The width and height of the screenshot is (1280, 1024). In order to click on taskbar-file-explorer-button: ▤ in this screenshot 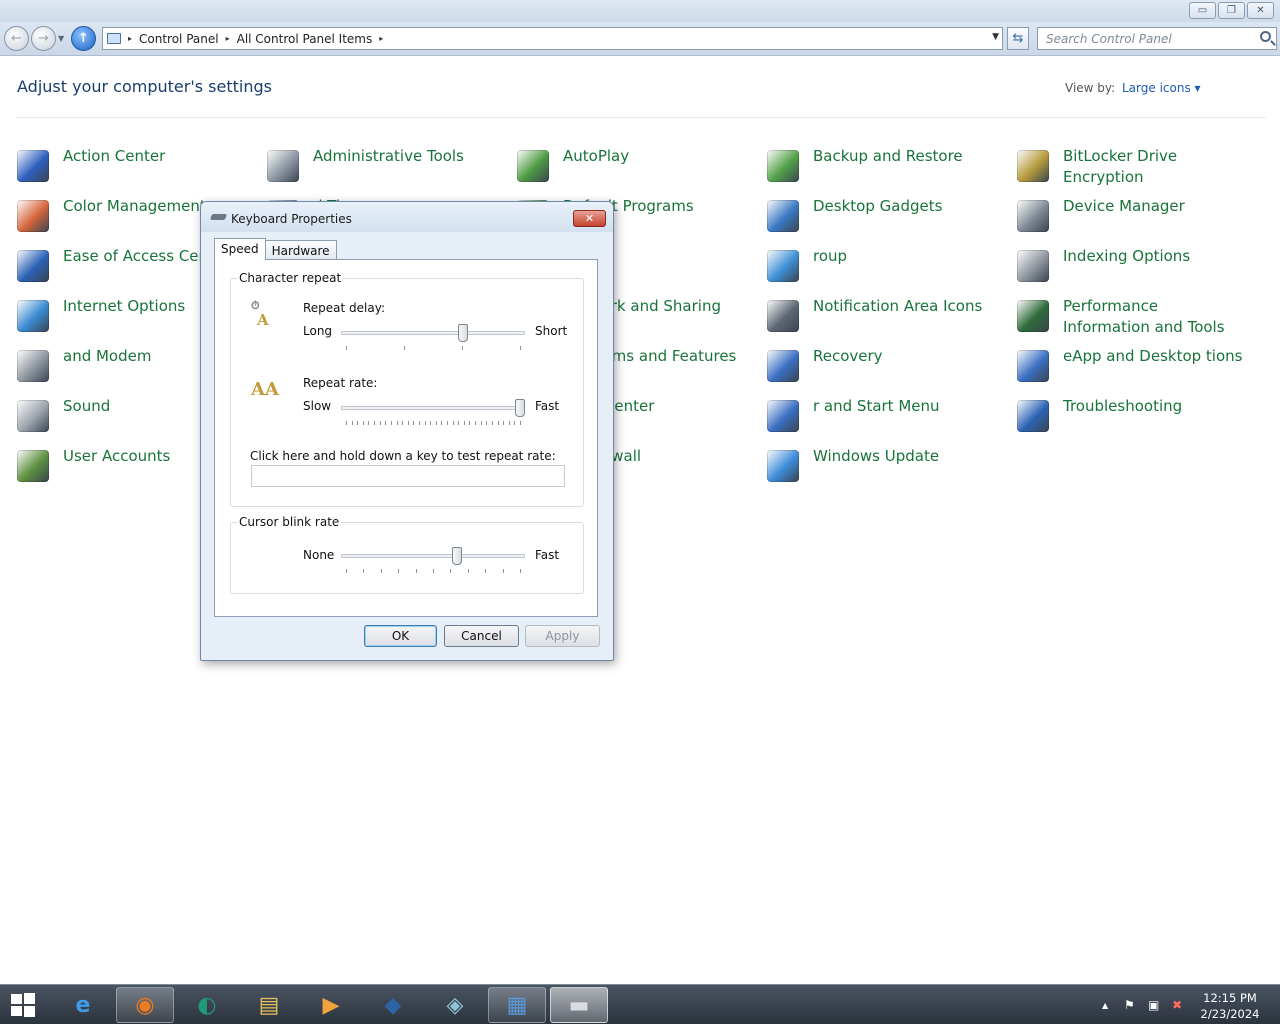, I will do `click(269, 1005)`.